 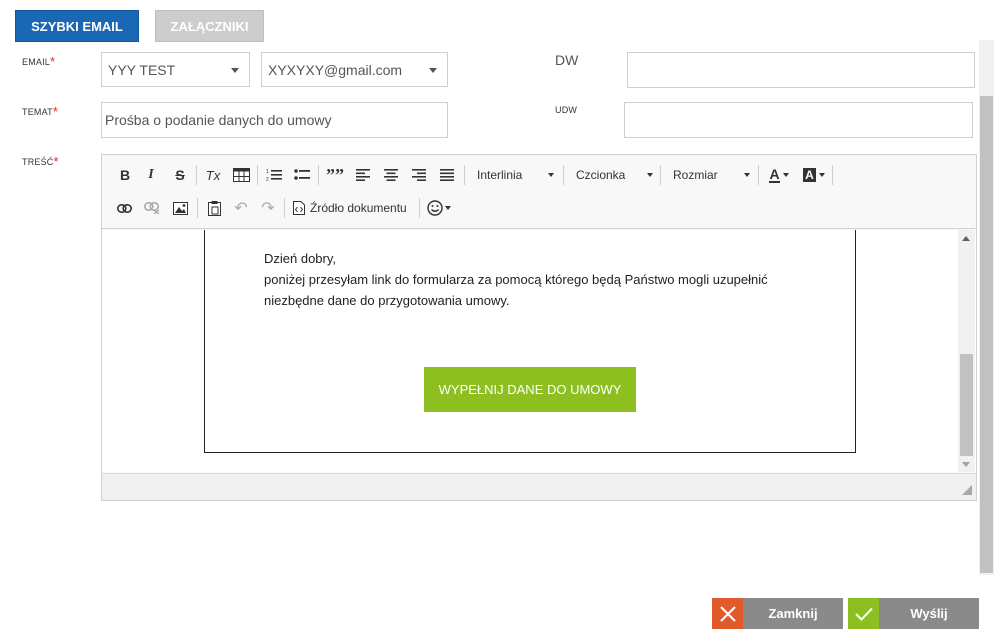 I want to click on fill-contract-data-button: WYPEŁNIJ DANE DO UMOWY, so click(x=530, y=389).